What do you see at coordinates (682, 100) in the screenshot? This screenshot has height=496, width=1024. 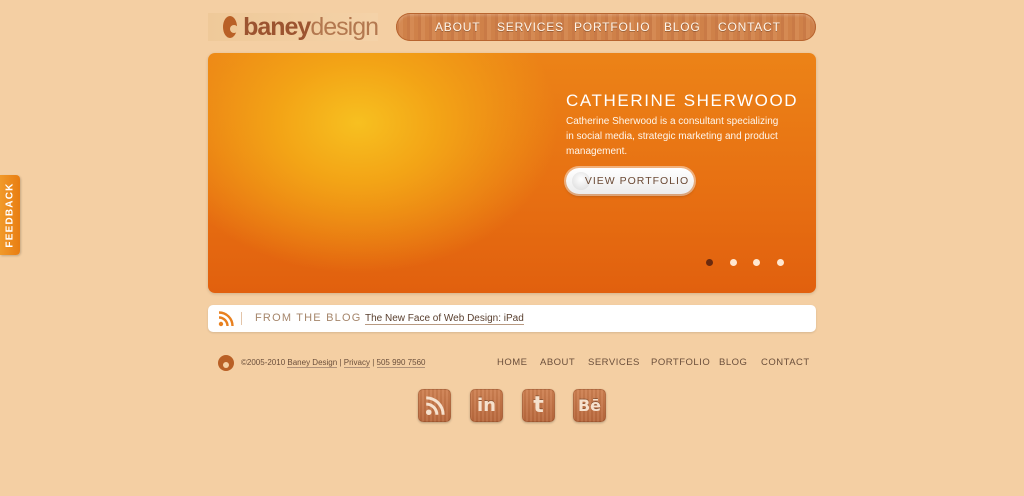 I see `hero-title: CATHERINE SHERWOOD` at bounding box center [682, 100].